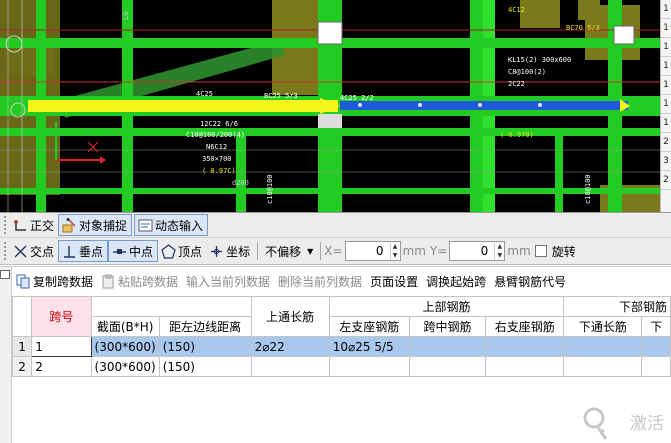  What do you see at coordinates (617, 306) in the screenshot?
I see `bottom-rebar-group-header: 下部钢筋` at bounding box center [617, 306].